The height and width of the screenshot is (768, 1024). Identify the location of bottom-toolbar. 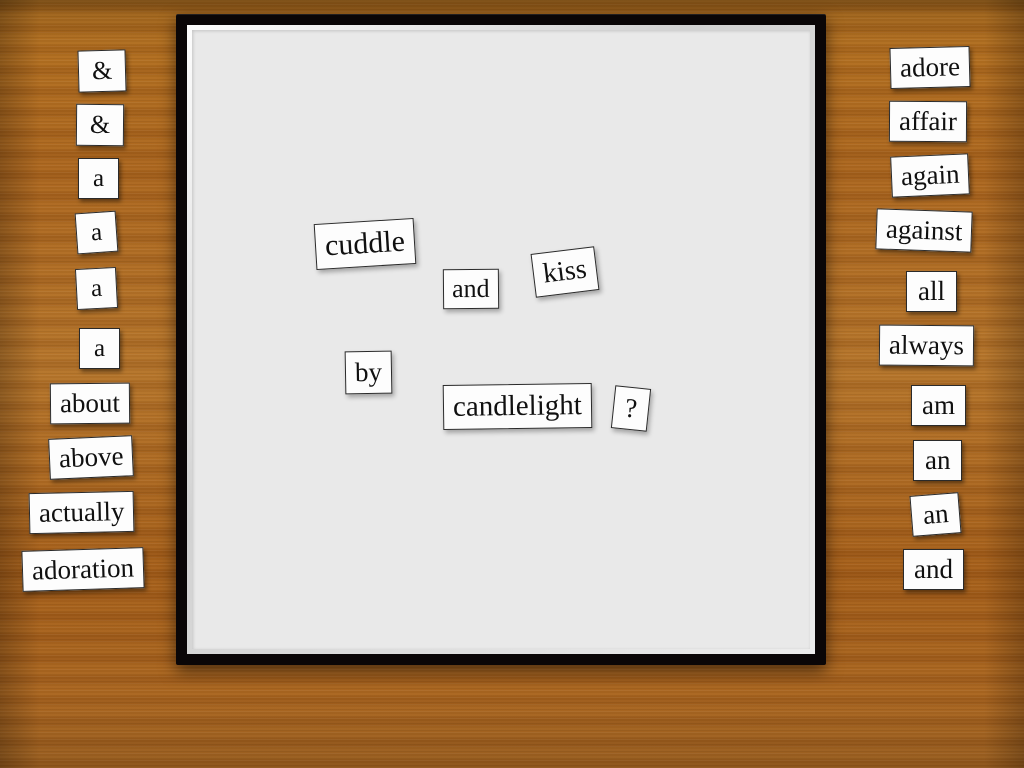
(512, 717).